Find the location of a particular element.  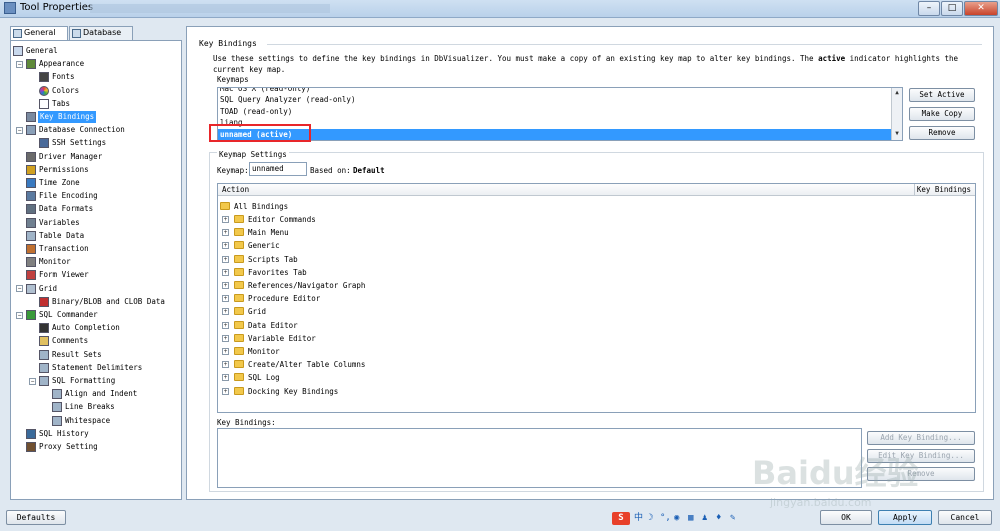

tree-item-label: Data Formats is located at coordinates (66, 209).